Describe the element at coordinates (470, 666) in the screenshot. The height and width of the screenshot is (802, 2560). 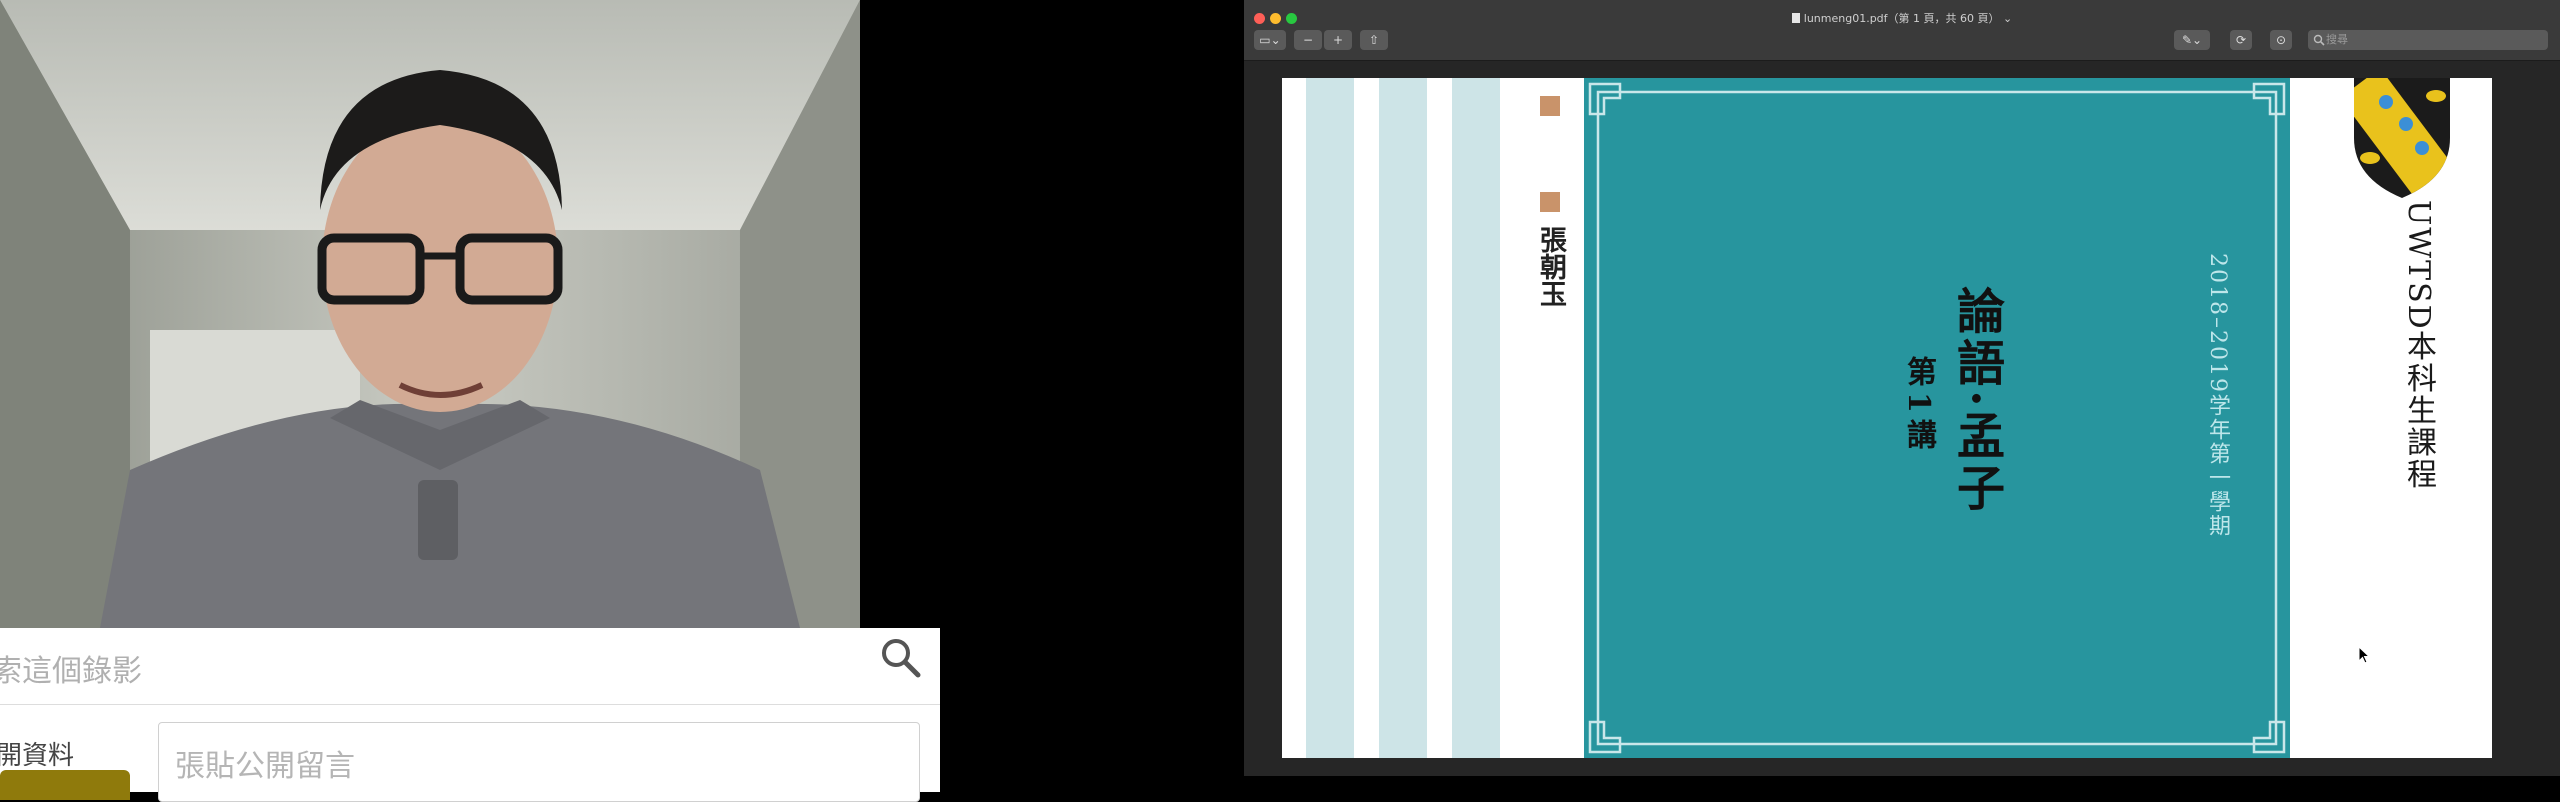
I see `search-bar: 索這個錄影` at that location.